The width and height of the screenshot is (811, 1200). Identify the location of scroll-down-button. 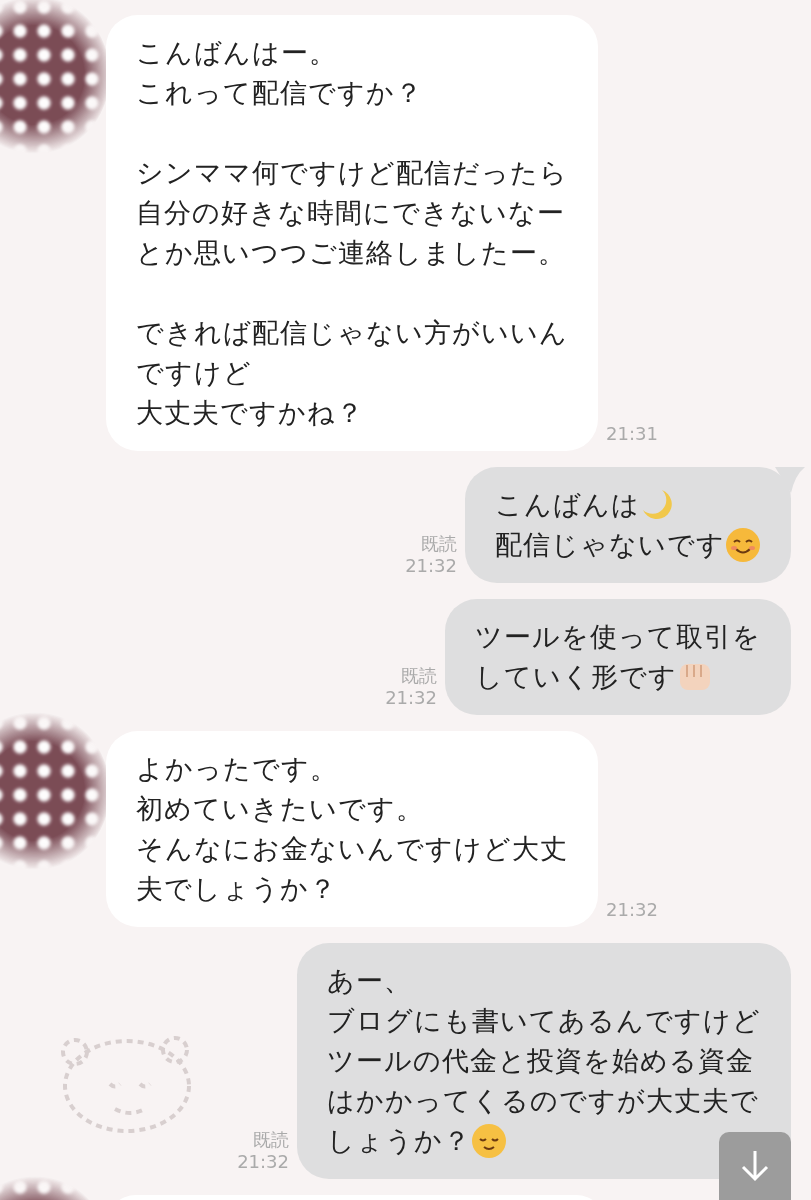
(755, 1166).